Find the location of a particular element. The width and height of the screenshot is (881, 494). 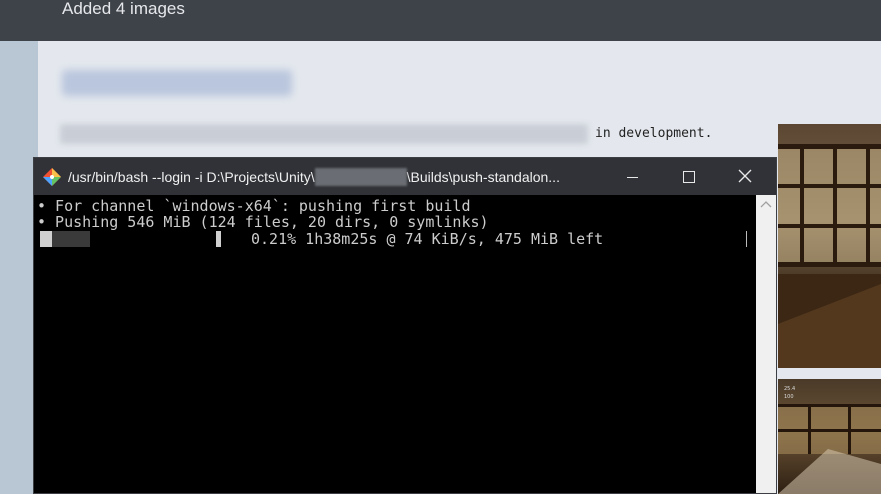

blurred-heading is located at coordinates (177, 83).